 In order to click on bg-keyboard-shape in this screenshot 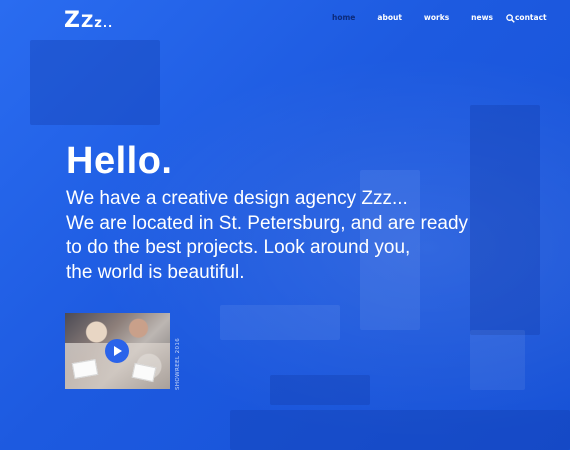, I will do `click(320, 390)`.